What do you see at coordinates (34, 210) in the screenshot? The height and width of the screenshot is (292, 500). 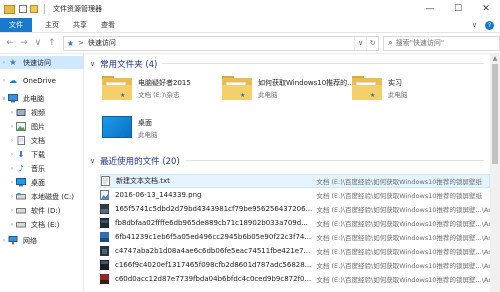 I see `sidebar-item-drive-d: › 软件 (D:)` at bounding box center [34, 210].